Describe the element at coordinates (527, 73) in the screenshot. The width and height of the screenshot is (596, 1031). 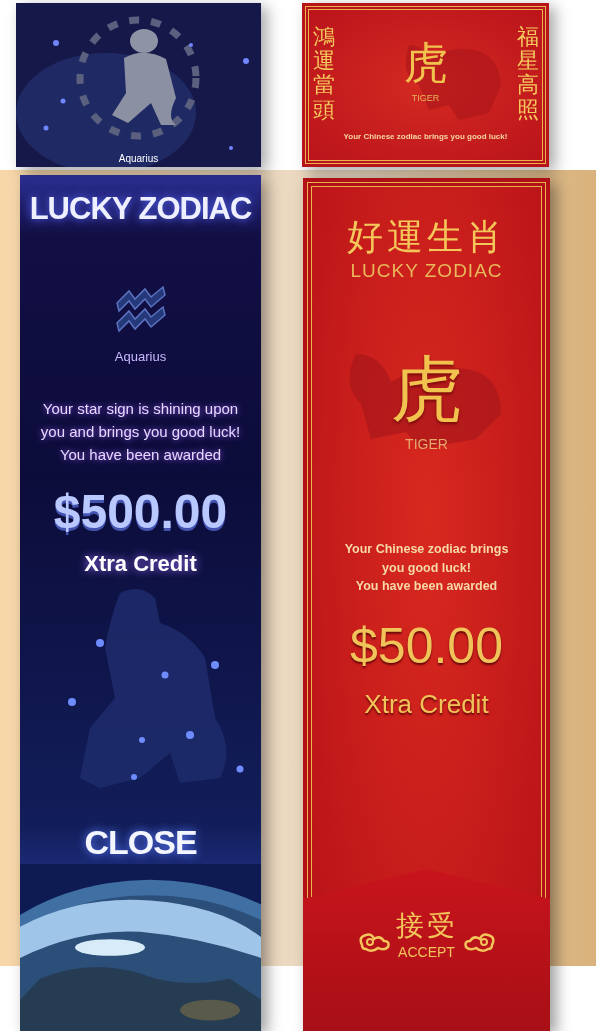
I see `couplet-text: 福星高照` at that location.